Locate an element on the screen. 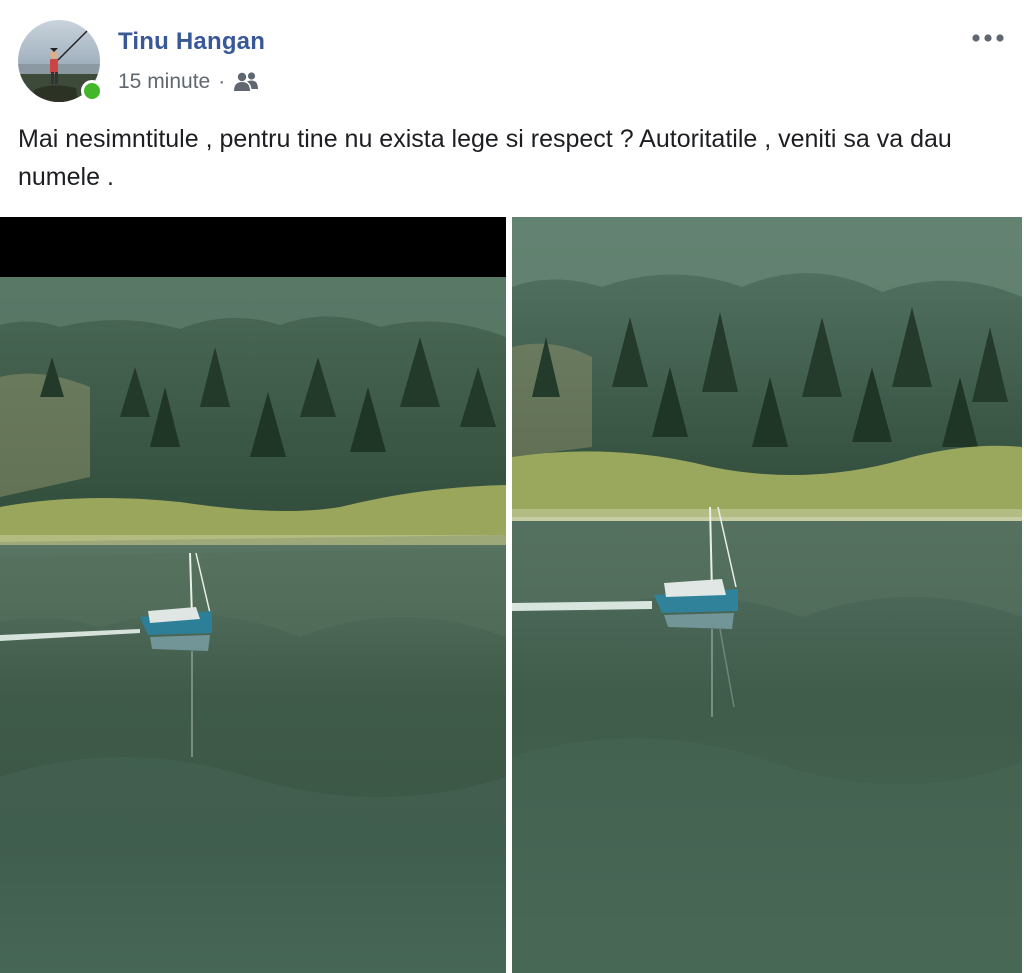 The height and width of the screenshot is (973, 1024). post-header: Tinu Hangan 15 minute · is located at coordinates (513, 62).